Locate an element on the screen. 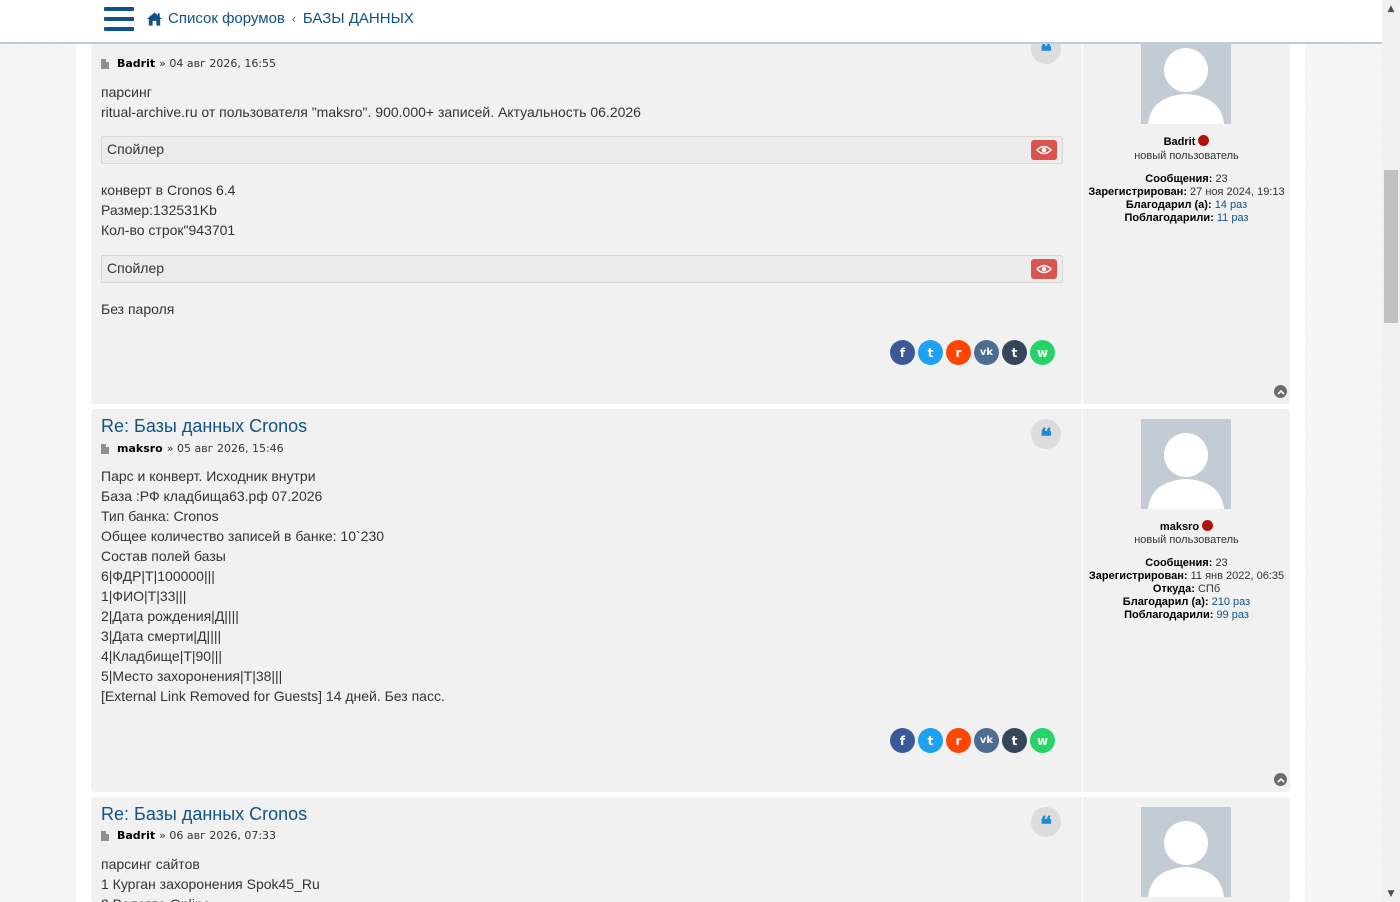  location: СПб is located at coordinates (1209, 589).